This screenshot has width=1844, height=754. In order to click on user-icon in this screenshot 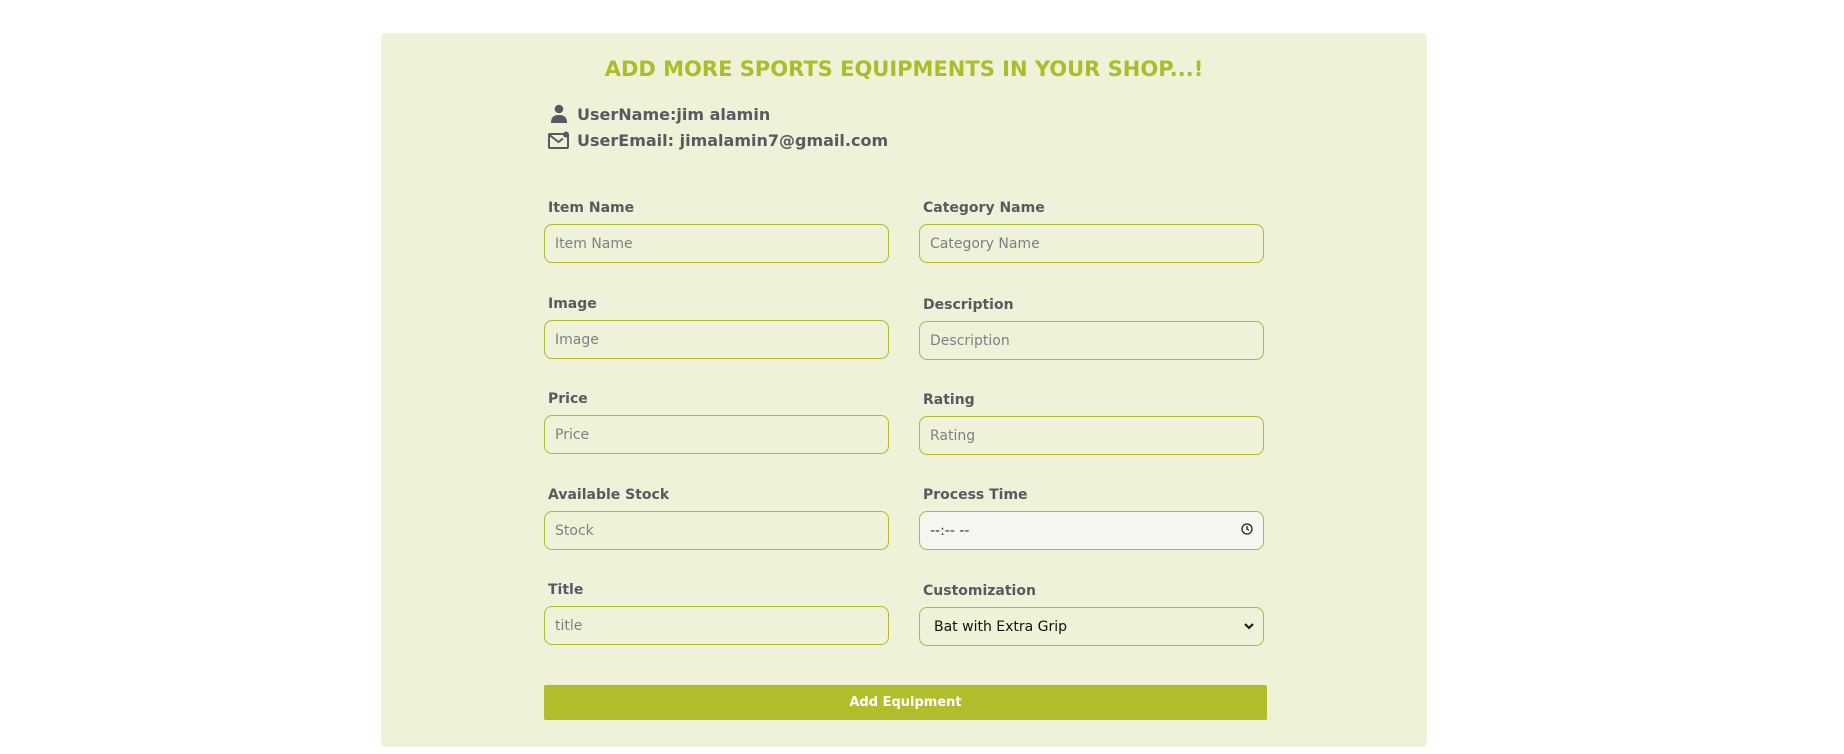, I will do `click(559, 114)`.